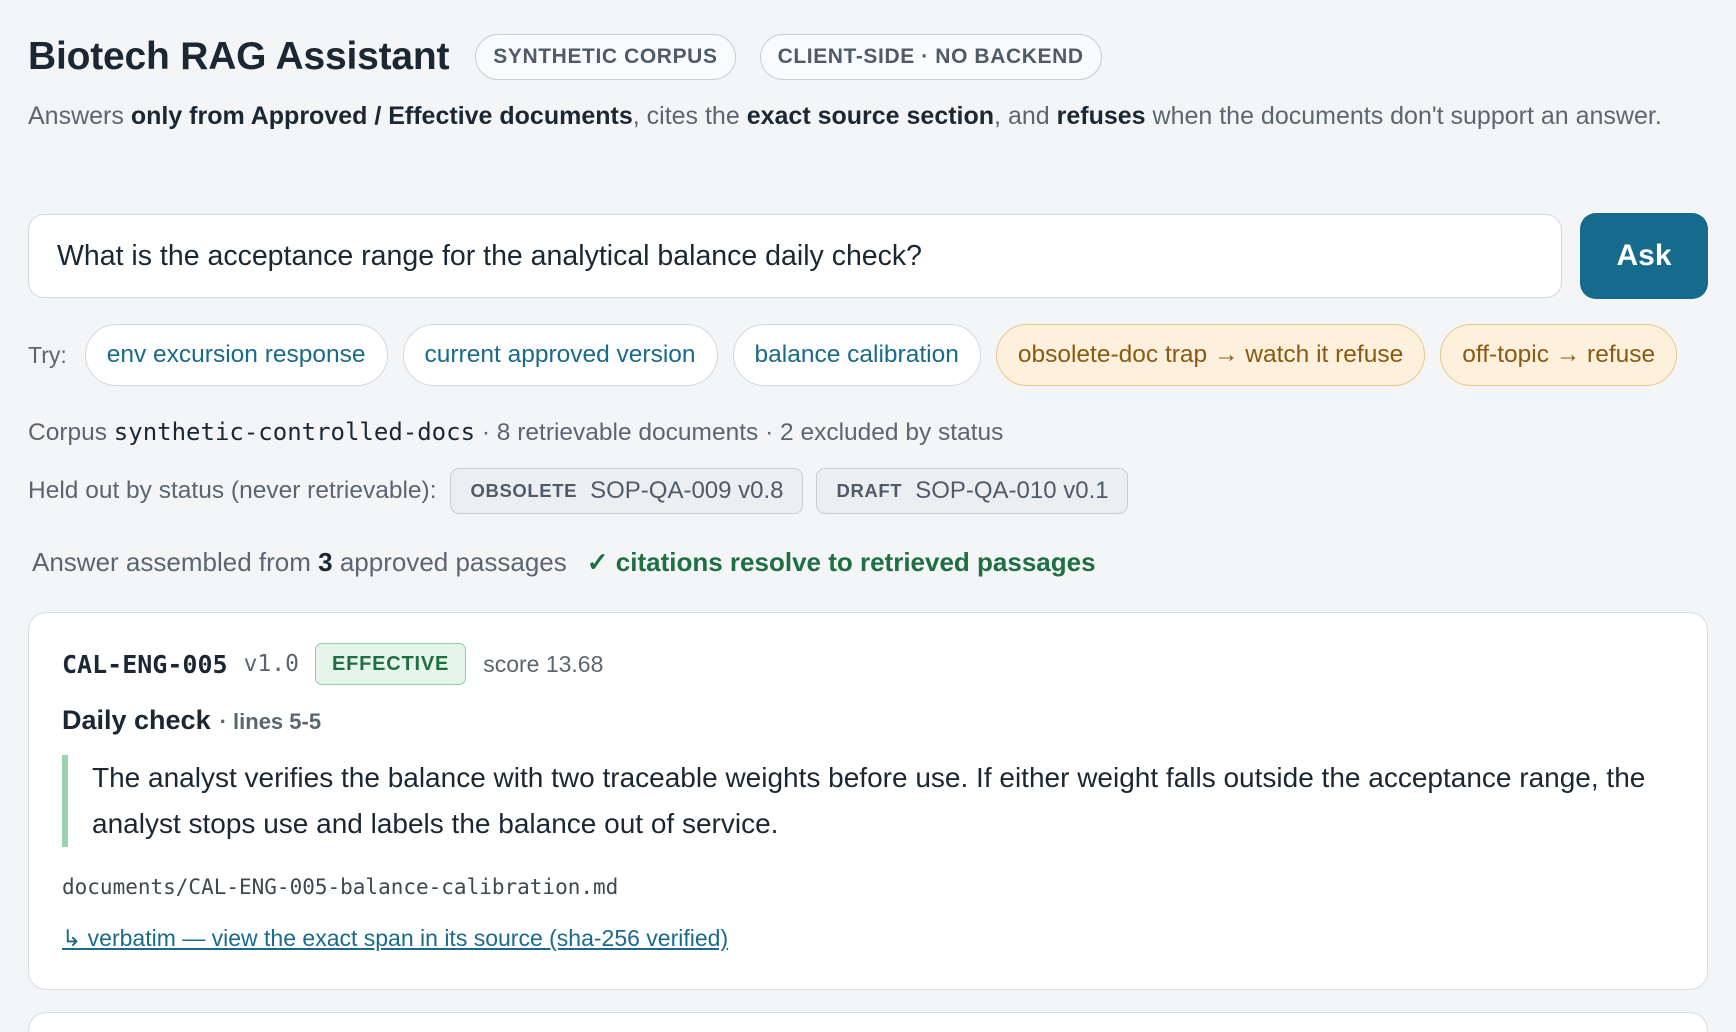 This screenshot has width=1736, height=1032. Describe the element at coordinates (271, 664) in the screenshot. I see `doc-version: v1.0` at that location.